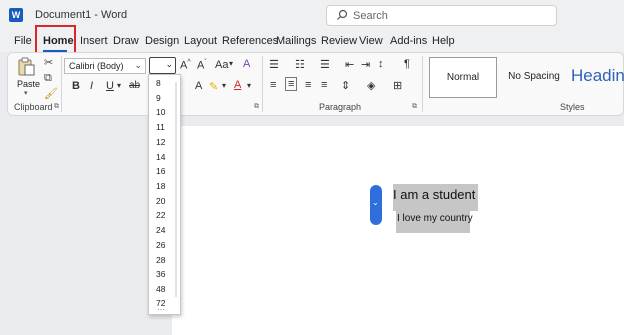 The width and height of the screenshot is (624, 335). Describe the element at coordinates (246, 64) in the screenshot. I see `clear-formatting-icon: A` at that location.